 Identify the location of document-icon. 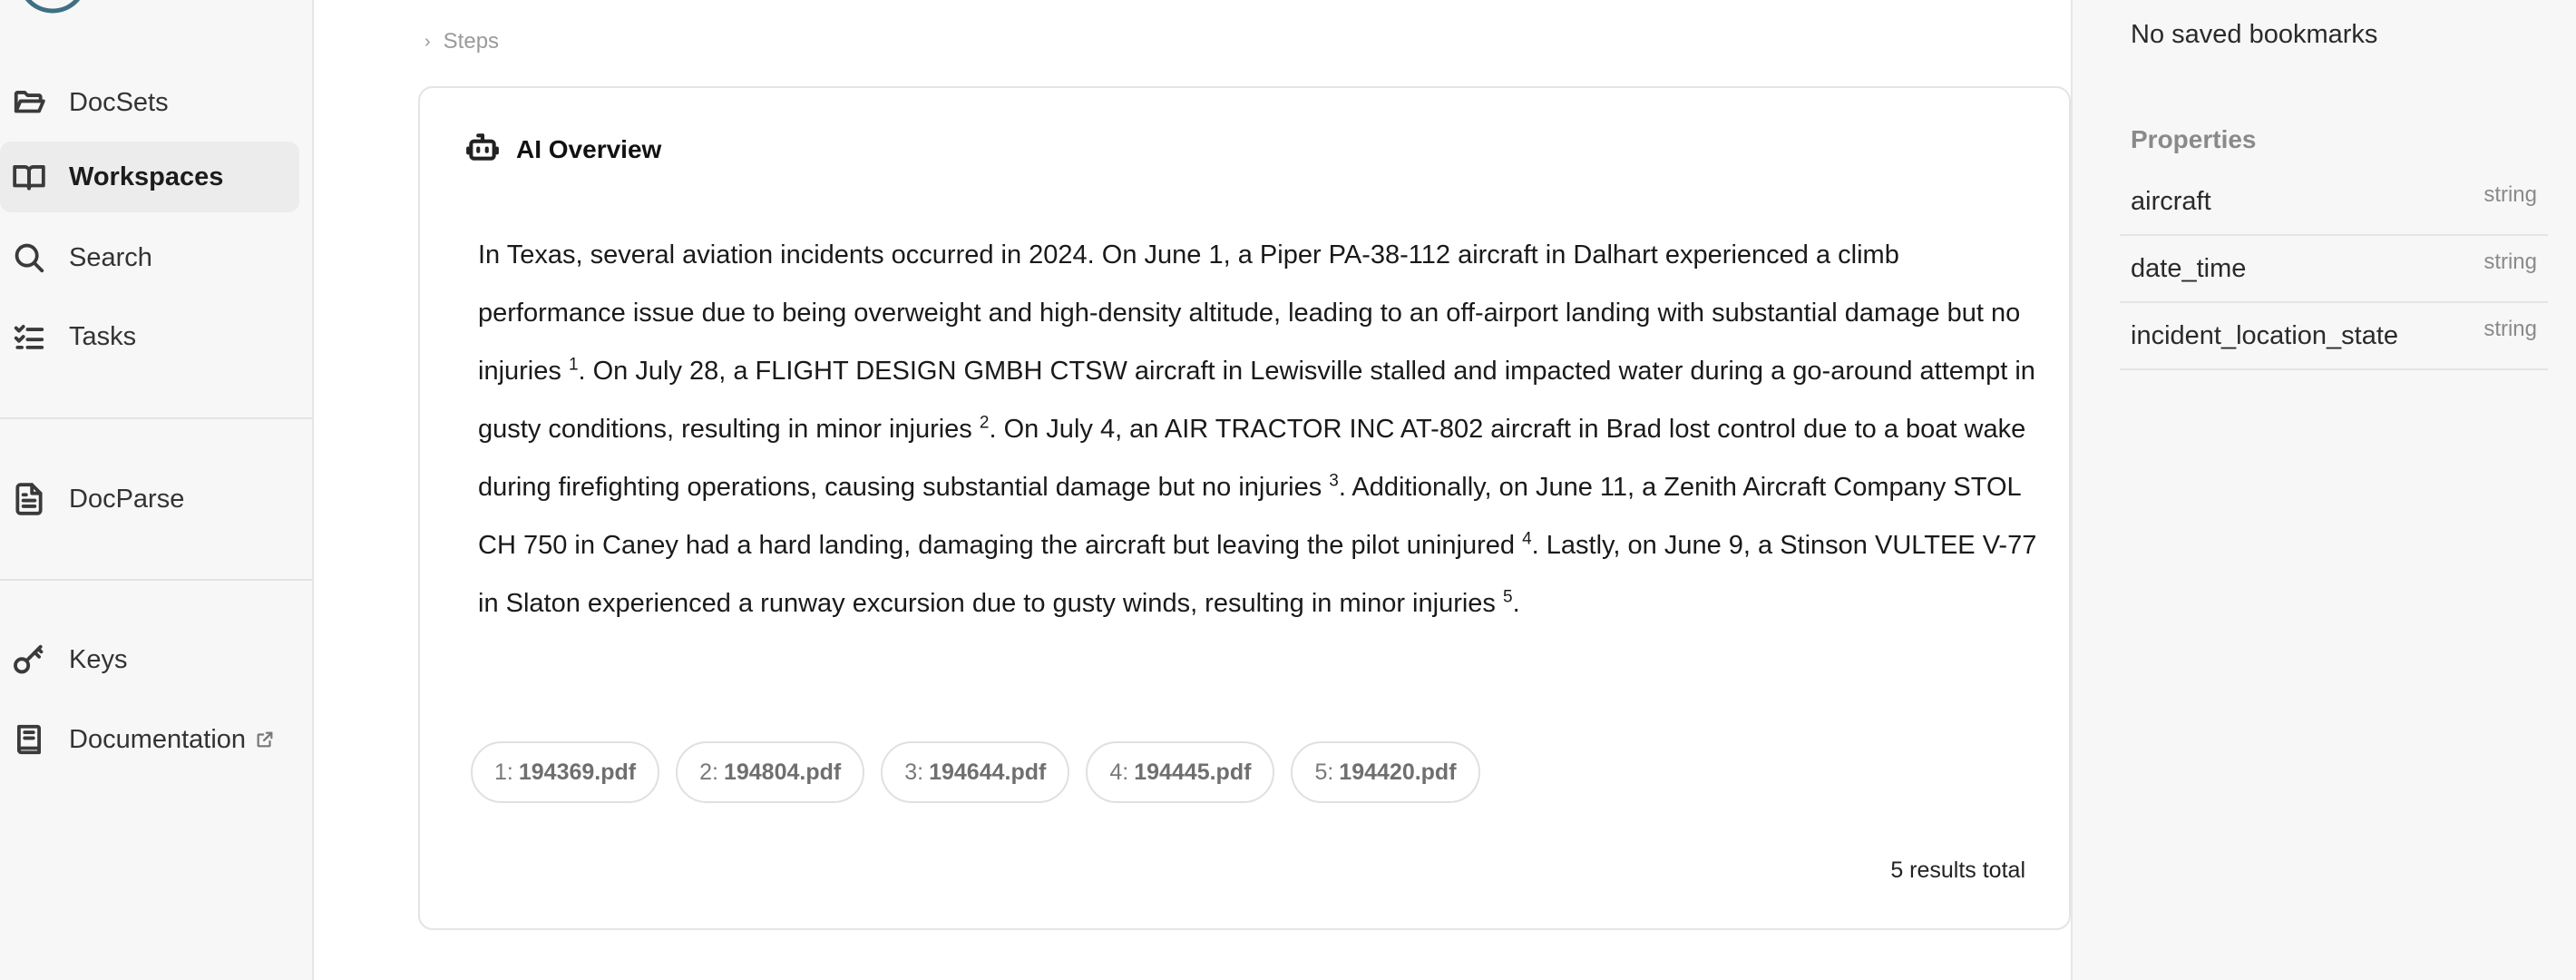
(29, 499).